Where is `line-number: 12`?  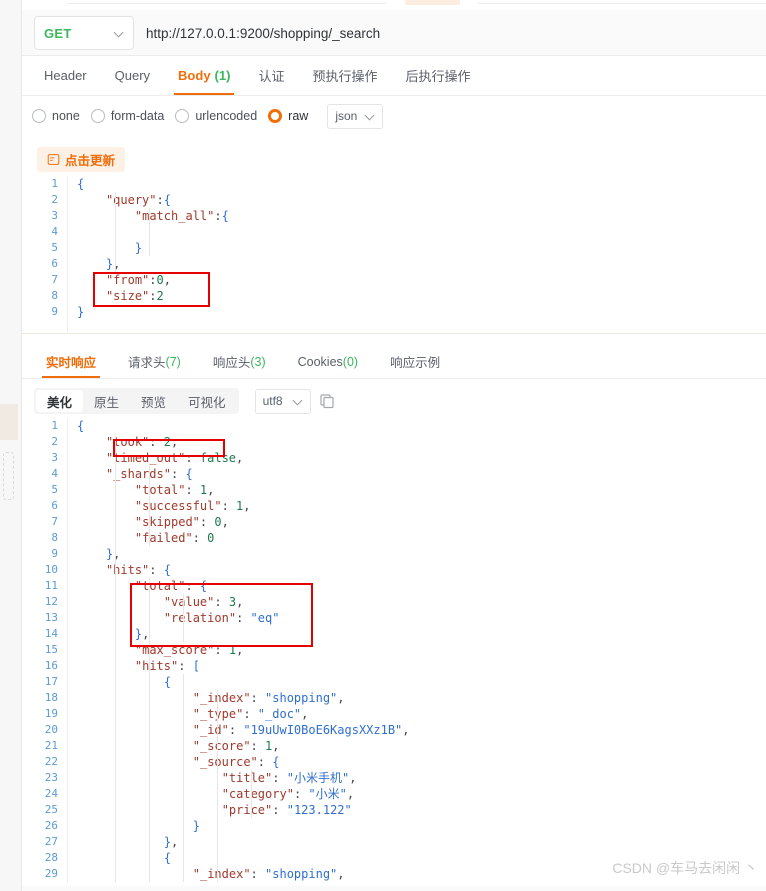
line-number: 12 is located at coordinates (51, 601).